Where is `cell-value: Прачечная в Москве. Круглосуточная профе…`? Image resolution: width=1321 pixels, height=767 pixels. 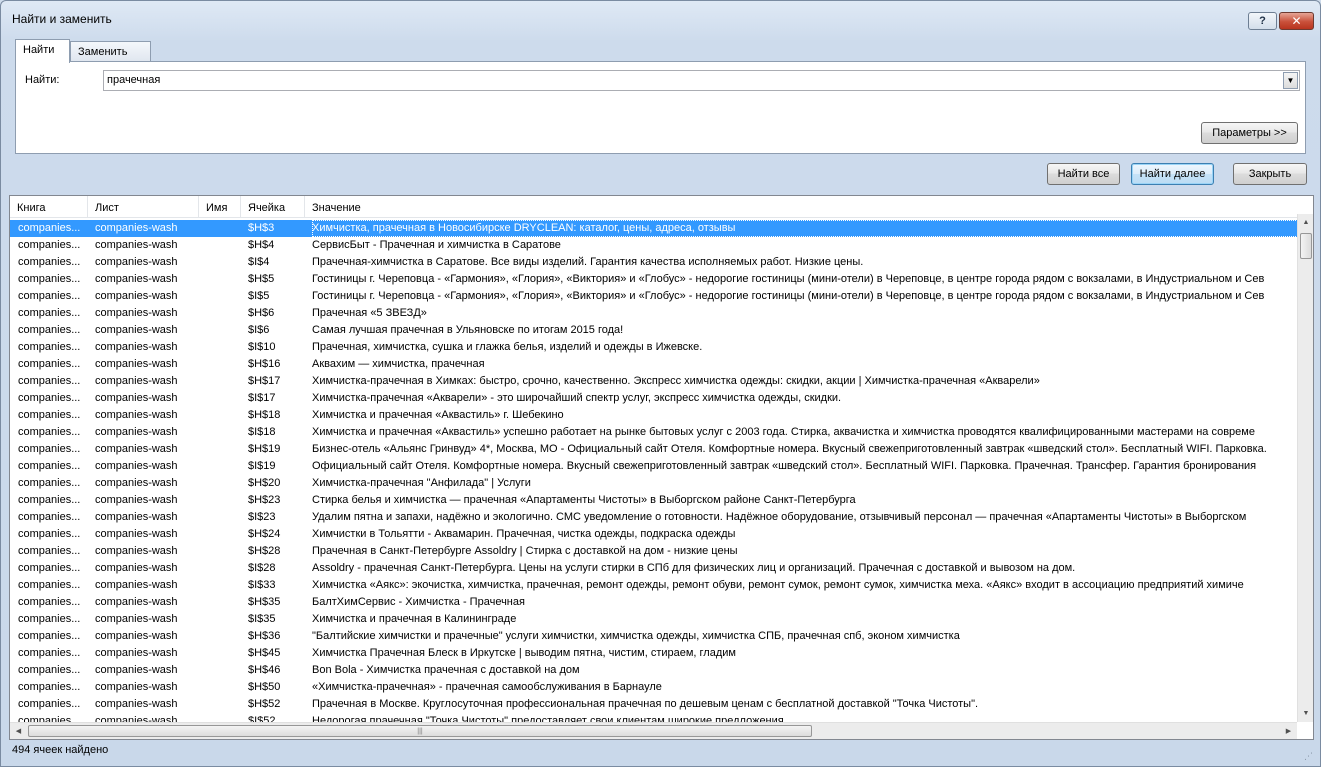 cell-value: Прачечная в Москве. Круглосуточная профе… is located at coordinates (645, 704).